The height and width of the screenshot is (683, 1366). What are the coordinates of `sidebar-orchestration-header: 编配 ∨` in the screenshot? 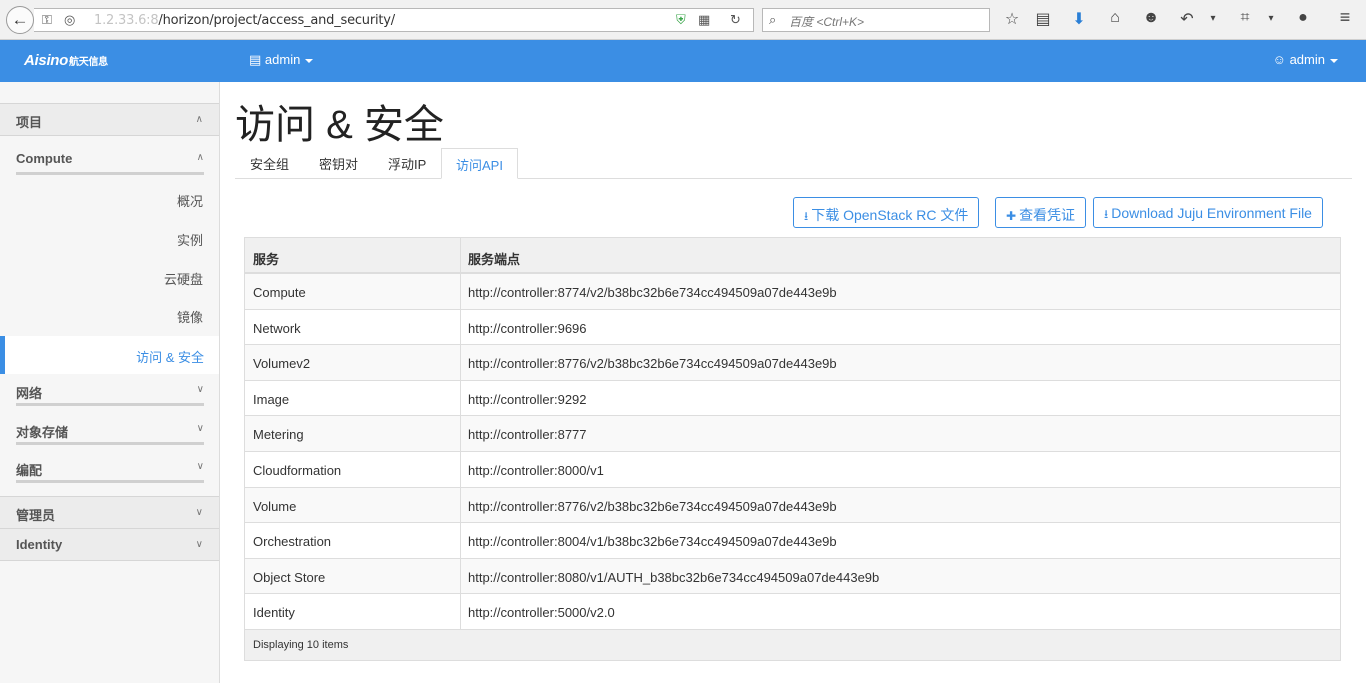 It's located at (110, 468).